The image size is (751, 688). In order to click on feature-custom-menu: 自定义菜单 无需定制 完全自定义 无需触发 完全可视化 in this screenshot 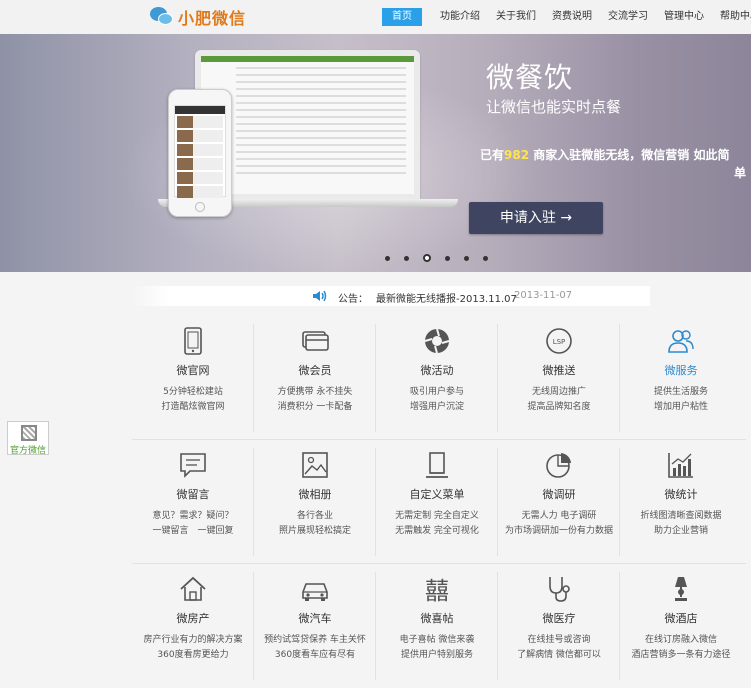, I will do `click(437, 502)`.